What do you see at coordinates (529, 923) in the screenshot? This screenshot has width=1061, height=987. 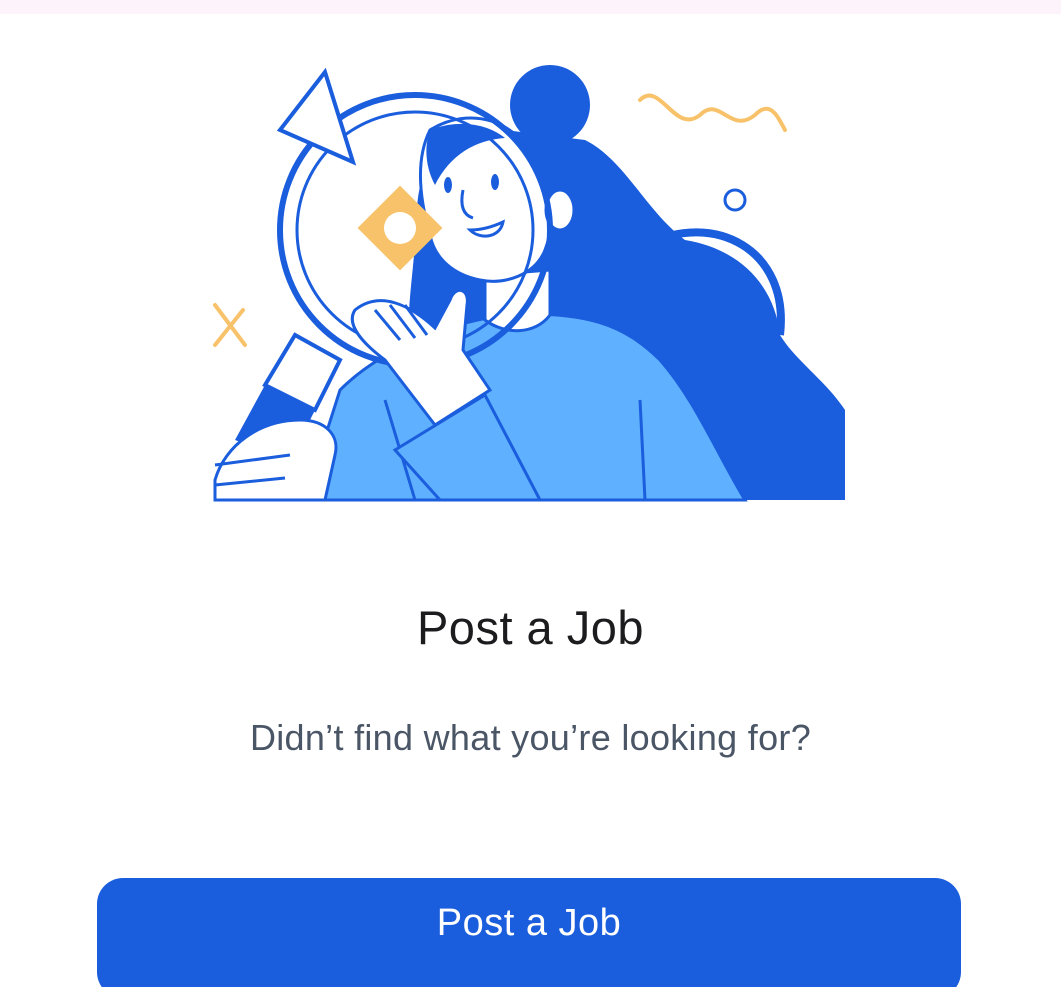 I see `post-job-button-label: Post a Job` at bounding box center [529, 923].